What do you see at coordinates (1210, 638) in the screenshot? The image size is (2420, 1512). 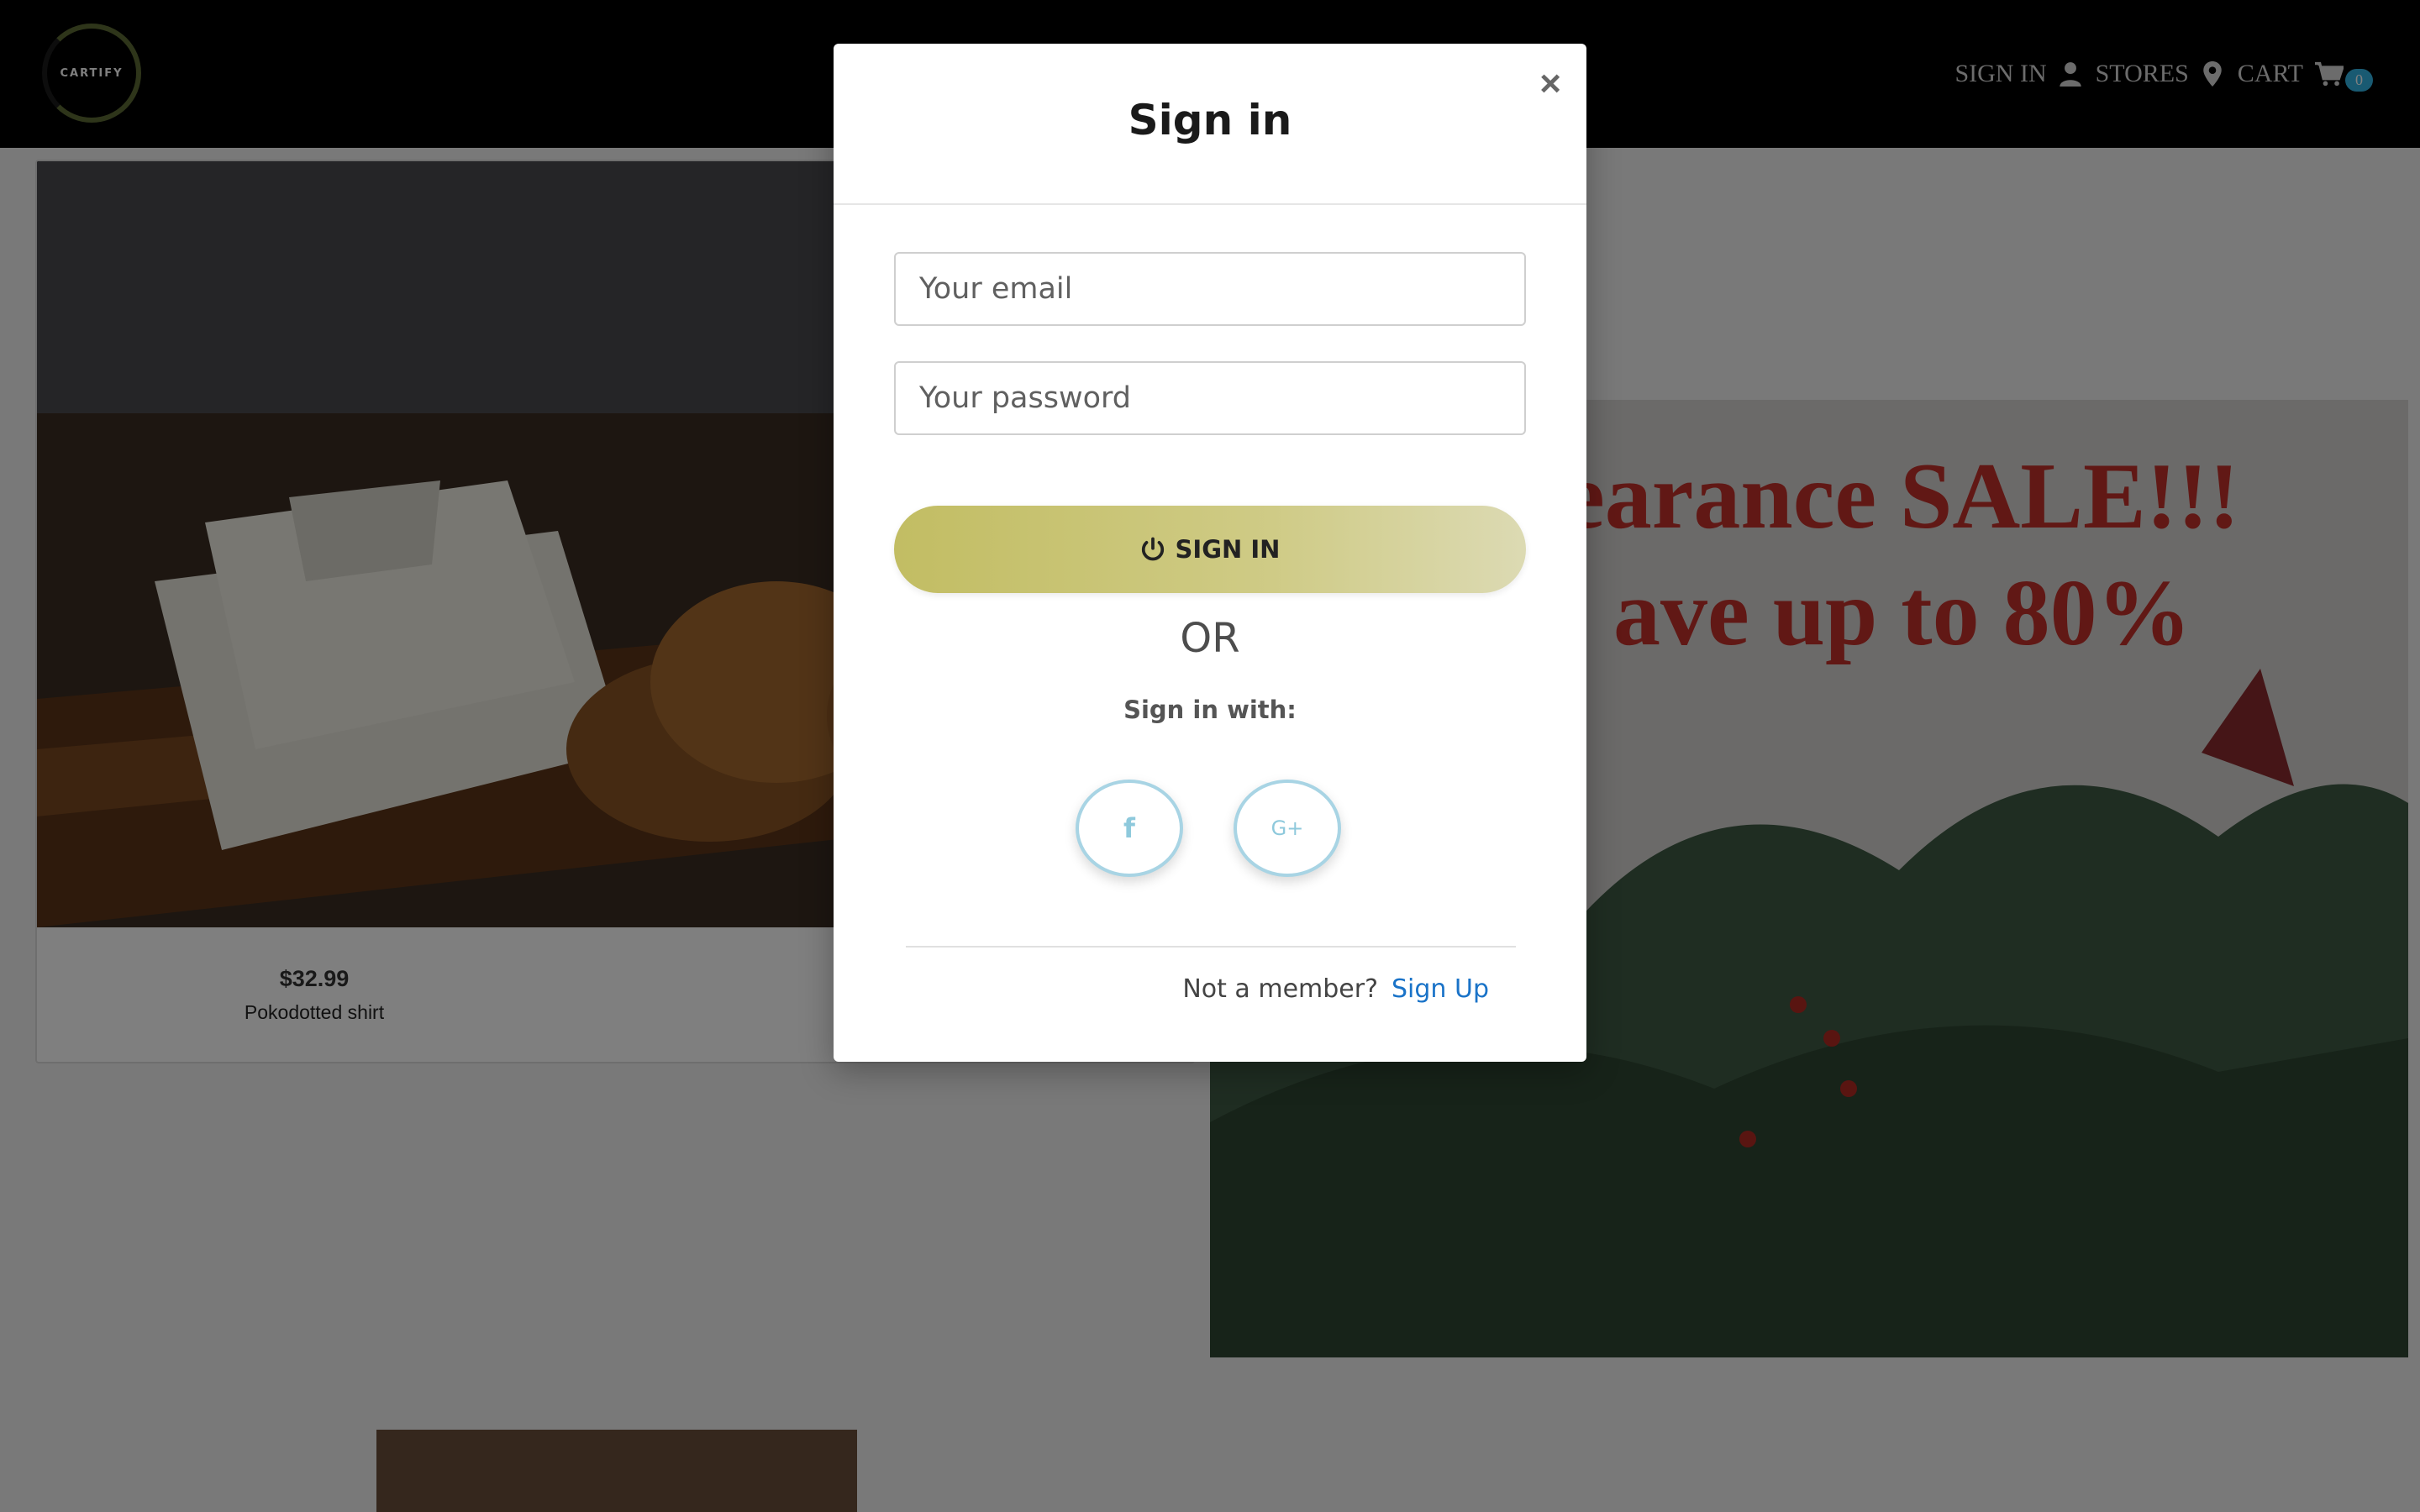 I see `or-divider-text: OR` at bounding box center [1210, 638].